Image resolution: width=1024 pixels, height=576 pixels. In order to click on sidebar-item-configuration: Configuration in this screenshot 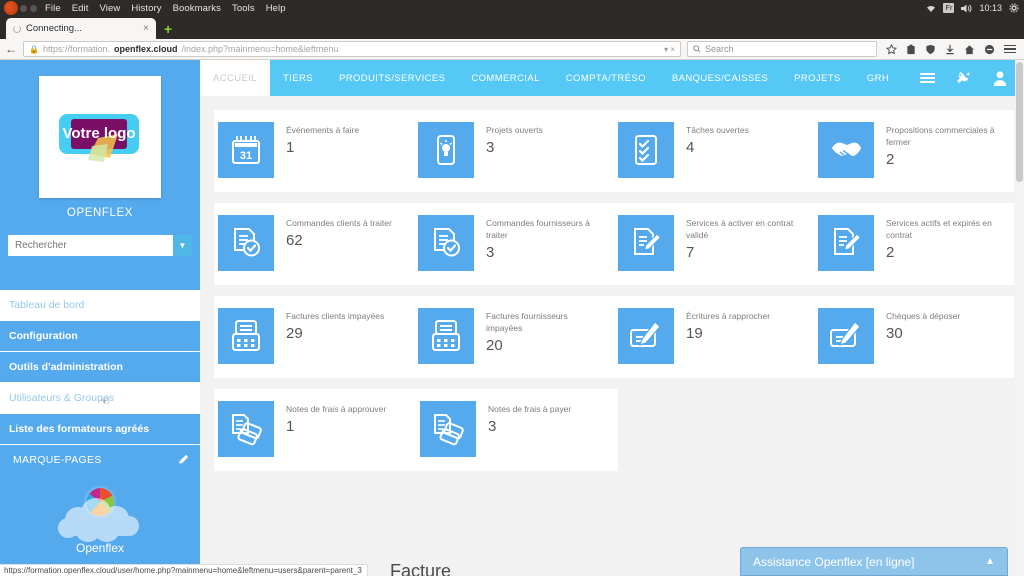, I will do `click(100, 336)`.